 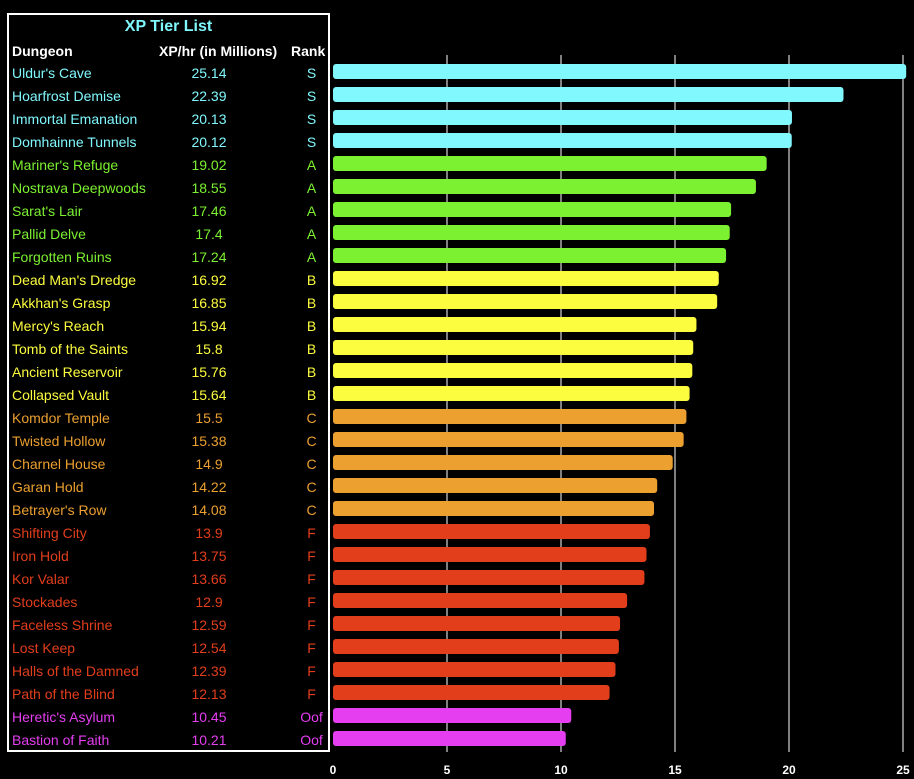 I want to click on xp-value: 12.13, so click(x=209, y=694).